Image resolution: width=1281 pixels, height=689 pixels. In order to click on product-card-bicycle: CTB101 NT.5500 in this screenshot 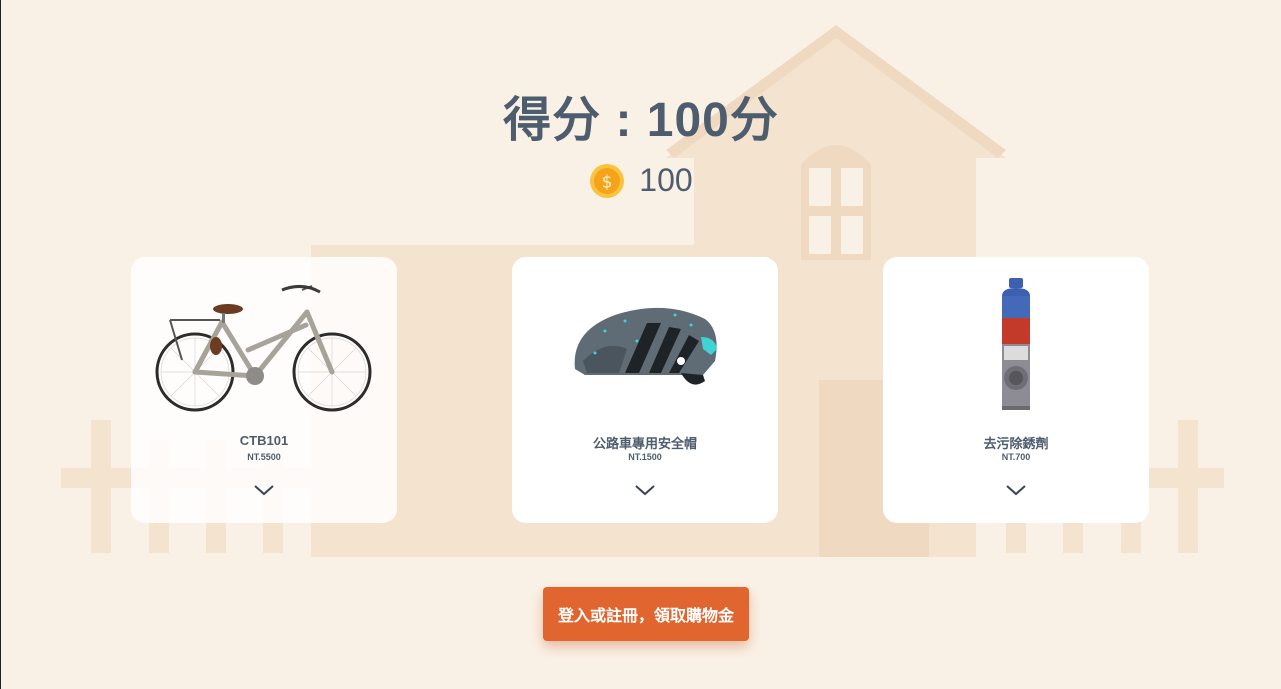, I will do `click(264, 390)`.